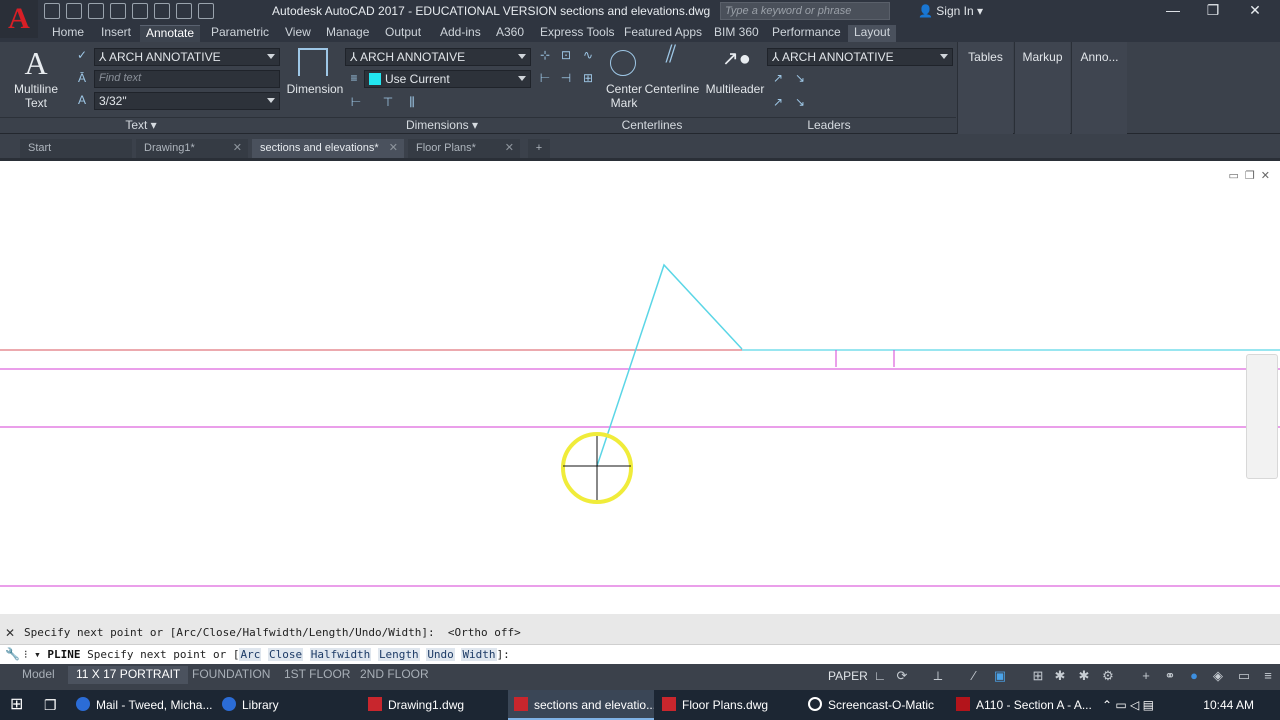  I want to click on tab-featured-apps: Featured Apps, so click(663, 33).